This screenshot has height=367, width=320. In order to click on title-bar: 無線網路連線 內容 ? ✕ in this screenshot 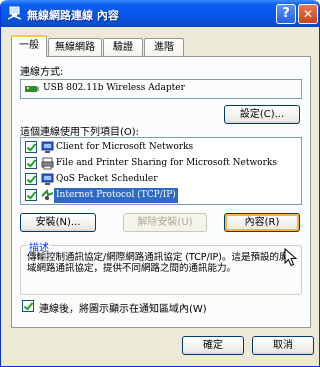, I will do `click(160, 13)`.